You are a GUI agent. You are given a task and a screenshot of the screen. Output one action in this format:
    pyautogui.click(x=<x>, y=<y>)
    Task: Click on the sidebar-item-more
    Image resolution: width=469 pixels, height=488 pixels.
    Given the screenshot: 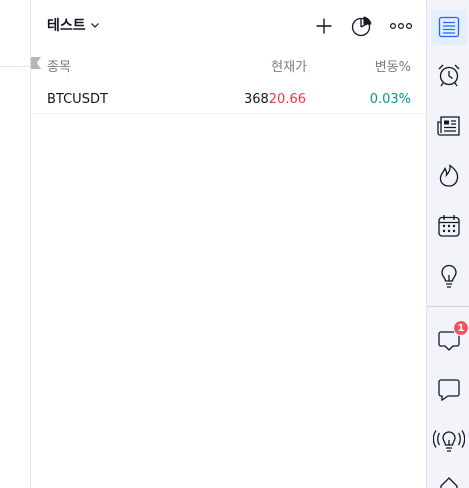 What is the action you would take?
    pyautogui.click(x=449, y=478)
    